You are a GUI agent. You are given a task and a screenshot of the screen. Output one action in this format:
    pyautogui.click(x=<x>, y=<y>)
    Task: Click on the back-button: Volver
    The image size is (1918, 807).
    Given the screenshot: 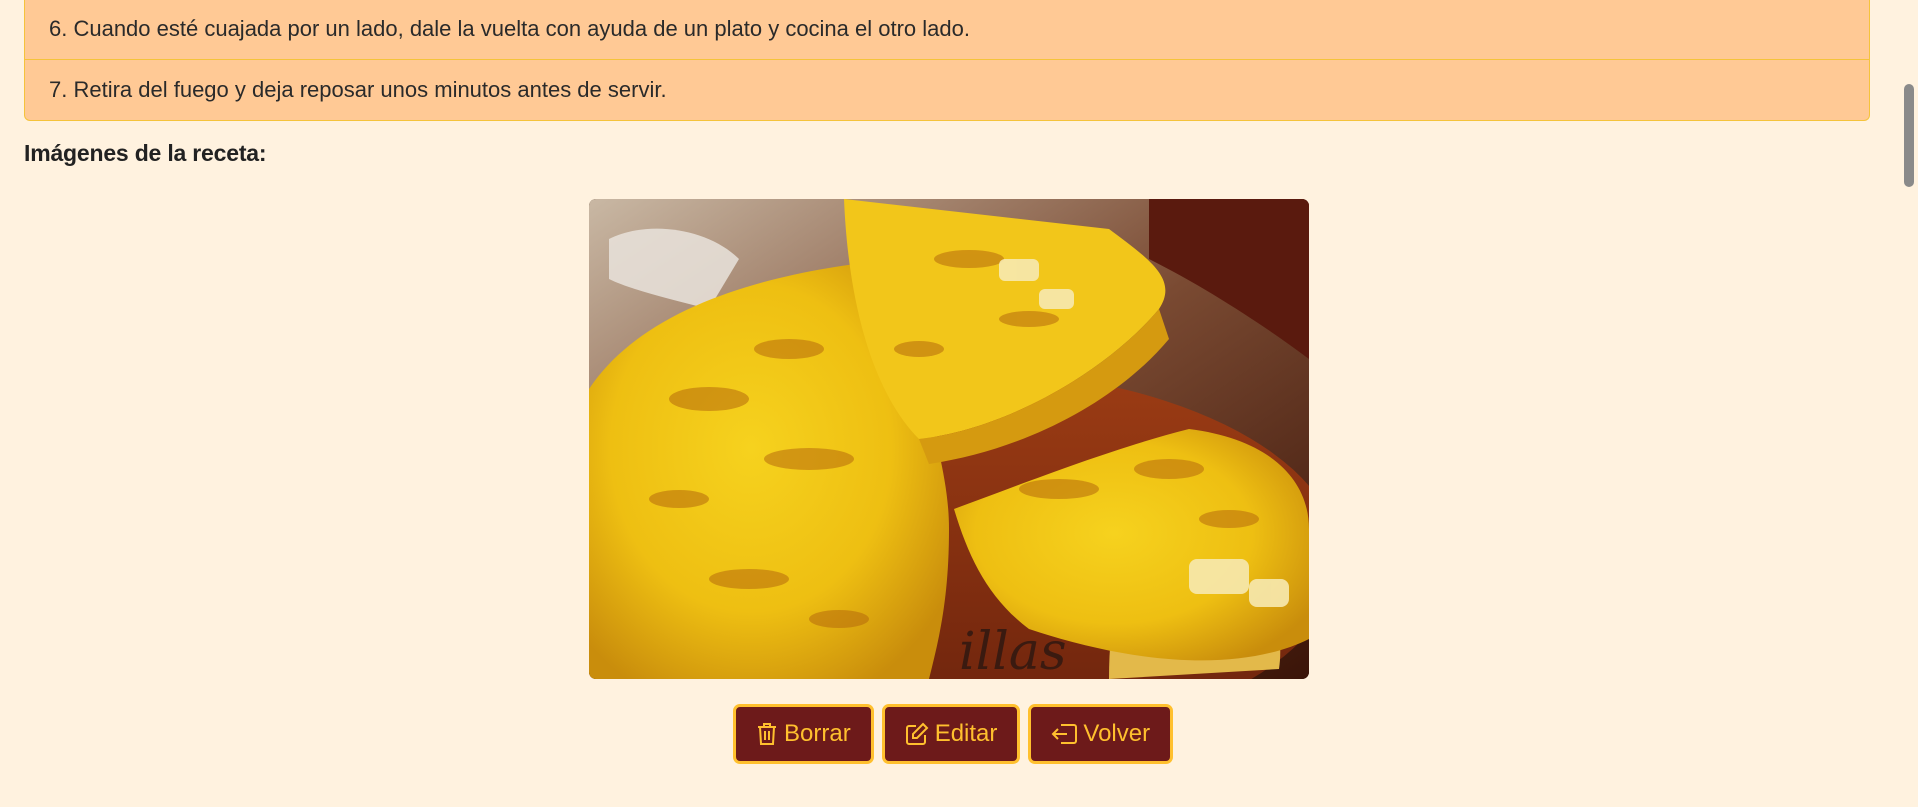 What is the action you would take?
    pyautogui.click(x=1101, y=734)
    